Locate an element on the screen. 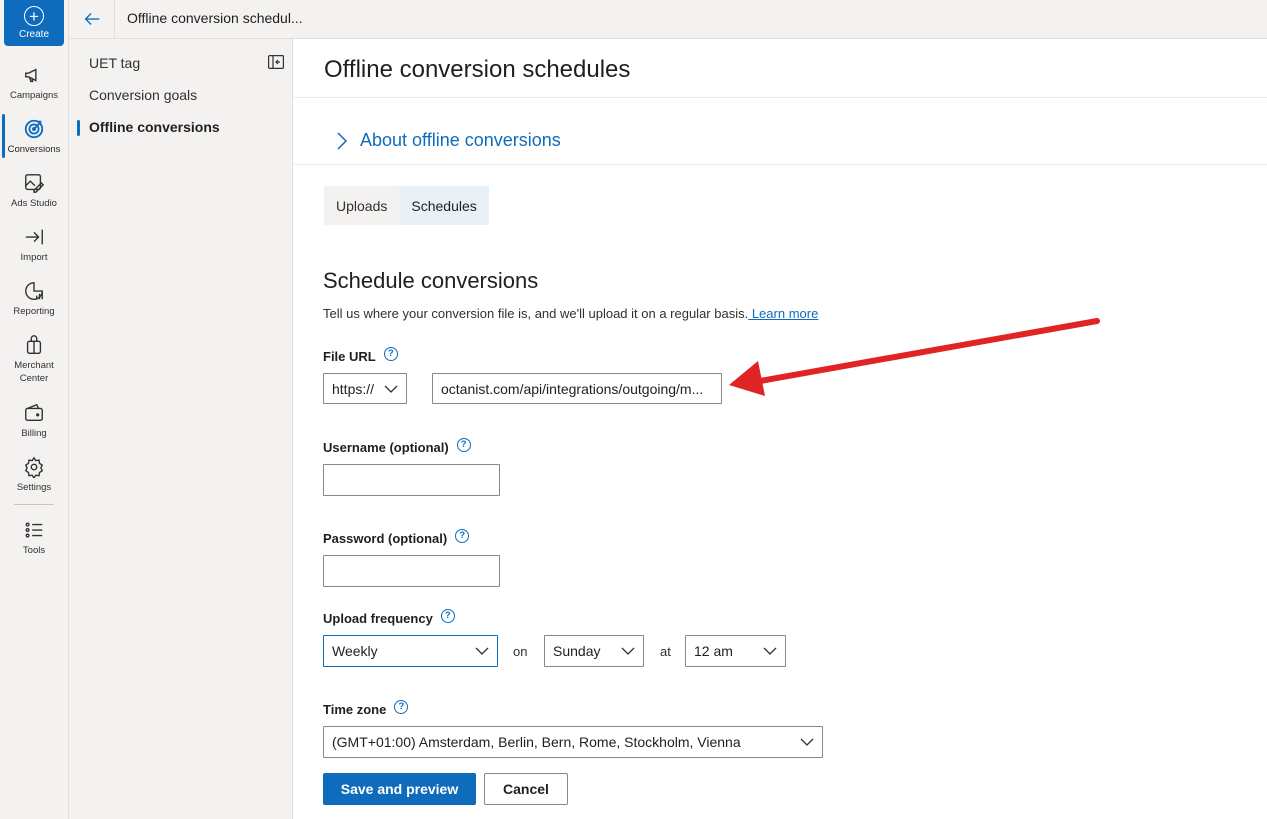 This screenshot has width=1267, height=819. import-arrow-icon is located at coordinates (34, 237).